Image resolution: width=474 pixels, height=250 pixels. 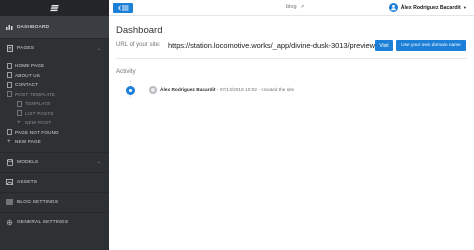 I want to click on gear-icon, so click(x=9, y=222).